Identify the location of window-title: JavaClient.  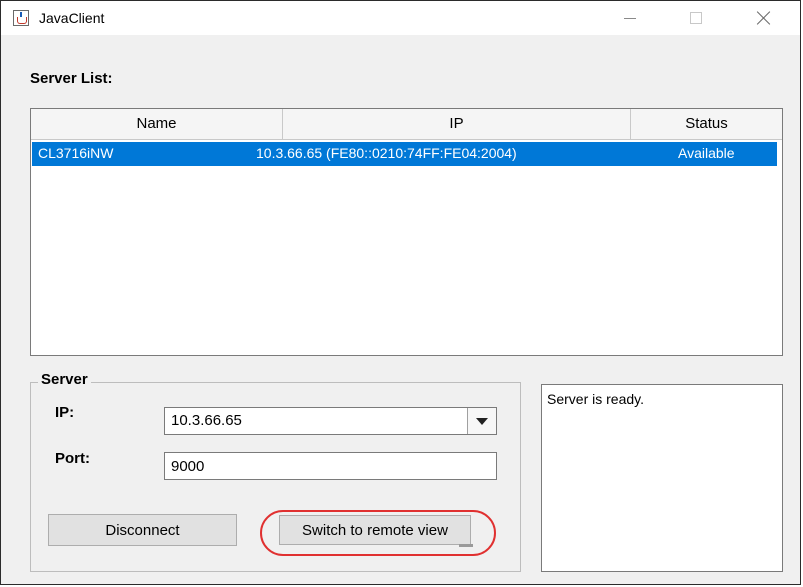
(72, 18).